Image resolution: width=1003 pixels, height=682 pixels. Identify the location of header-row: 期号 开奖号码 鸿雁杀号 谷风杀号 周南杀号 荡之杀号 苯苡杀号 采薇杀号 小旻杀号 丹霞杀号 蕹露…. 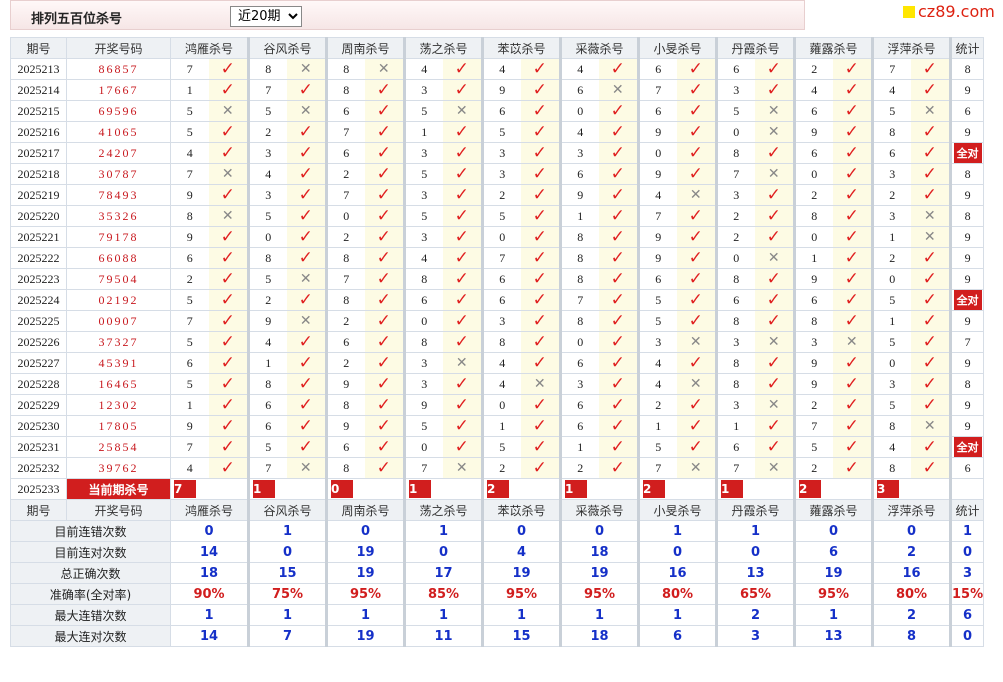
(497, 48).